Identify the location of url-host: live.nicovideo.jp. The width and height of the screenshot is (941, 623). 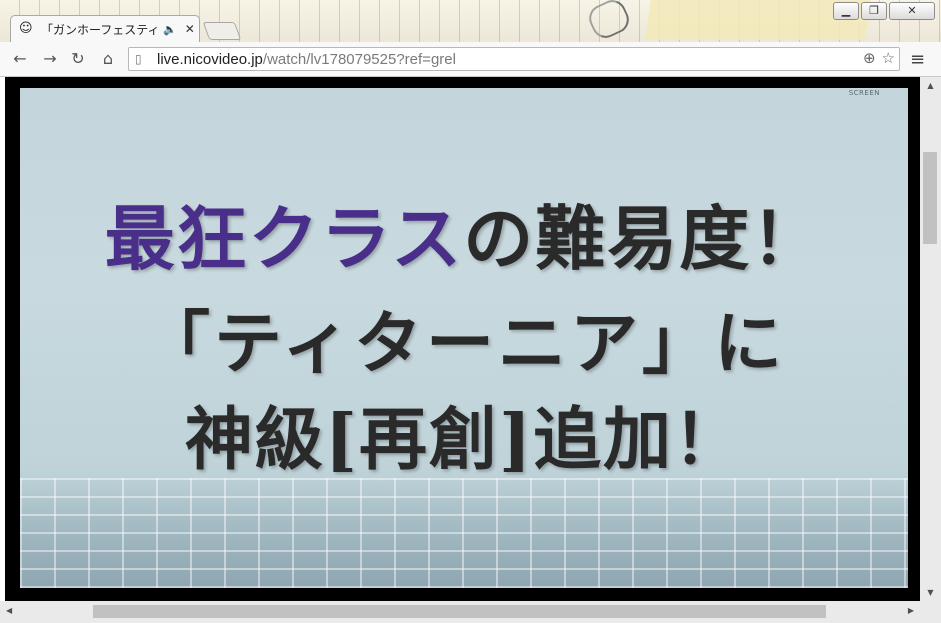
(210, 59).